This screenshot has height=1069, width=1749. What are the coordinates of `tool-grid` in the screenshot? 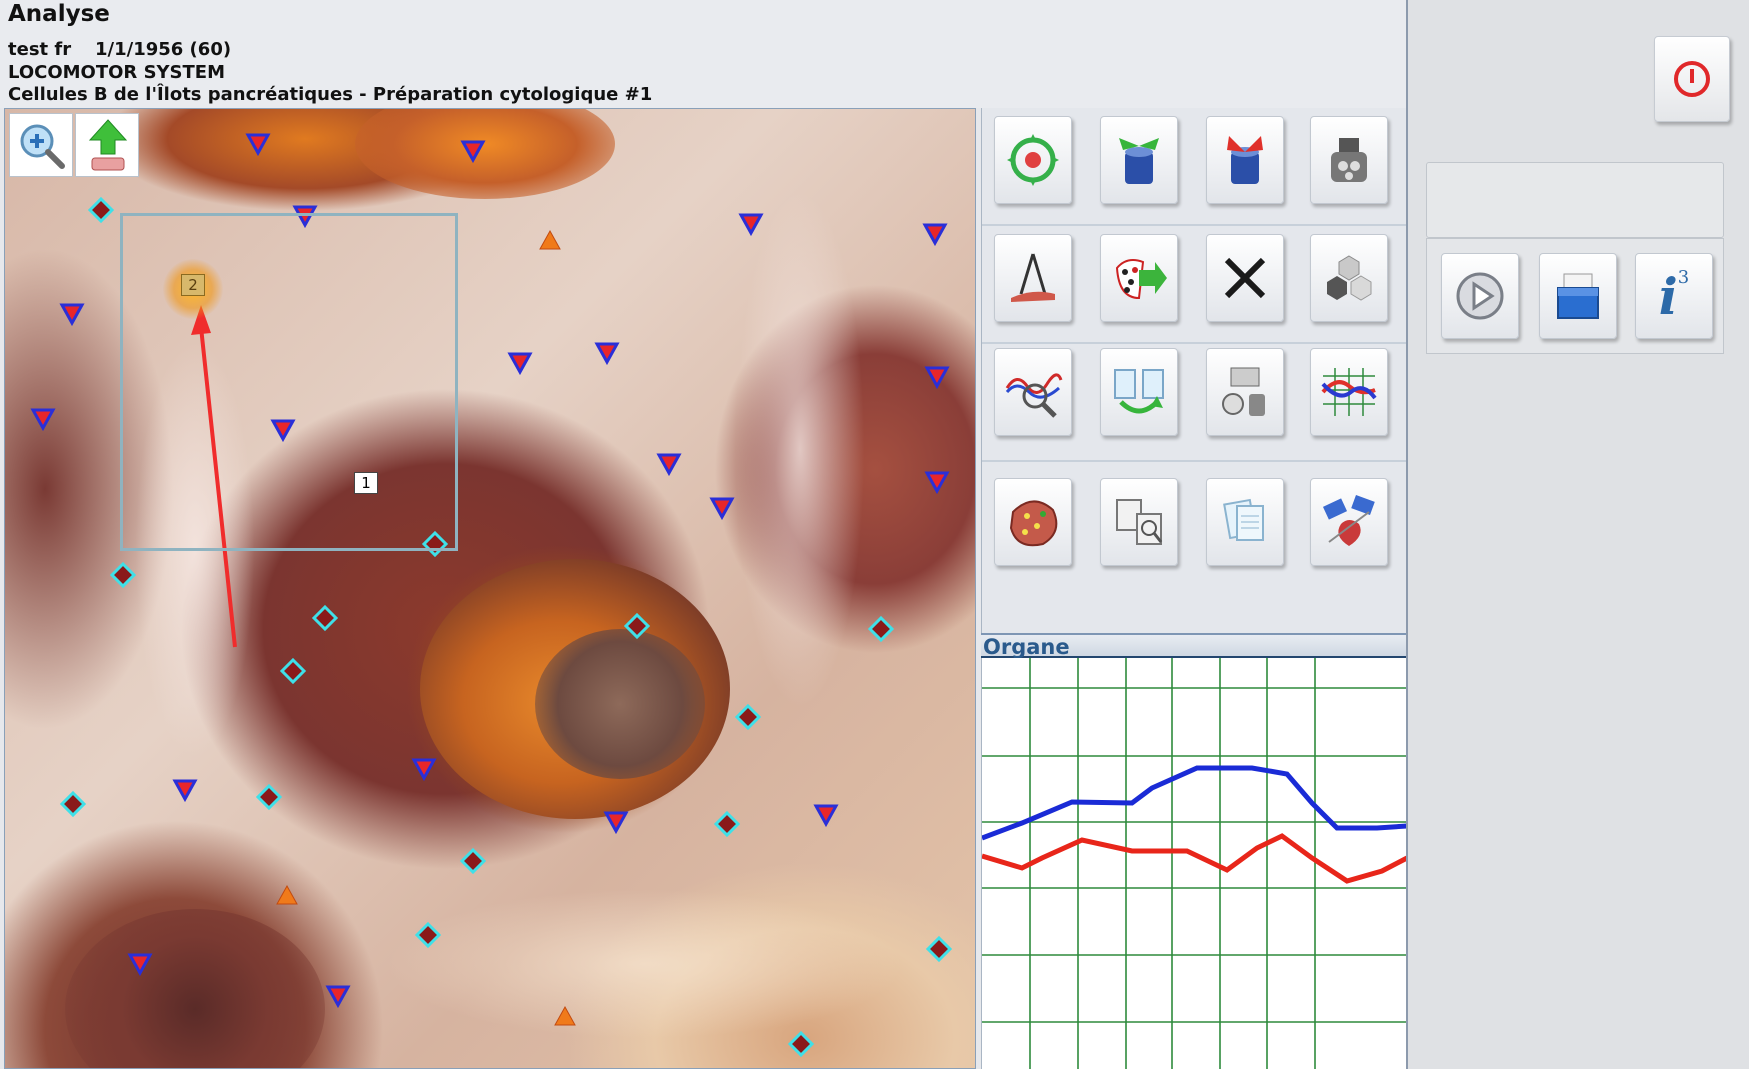 It's located at (1194, 370).